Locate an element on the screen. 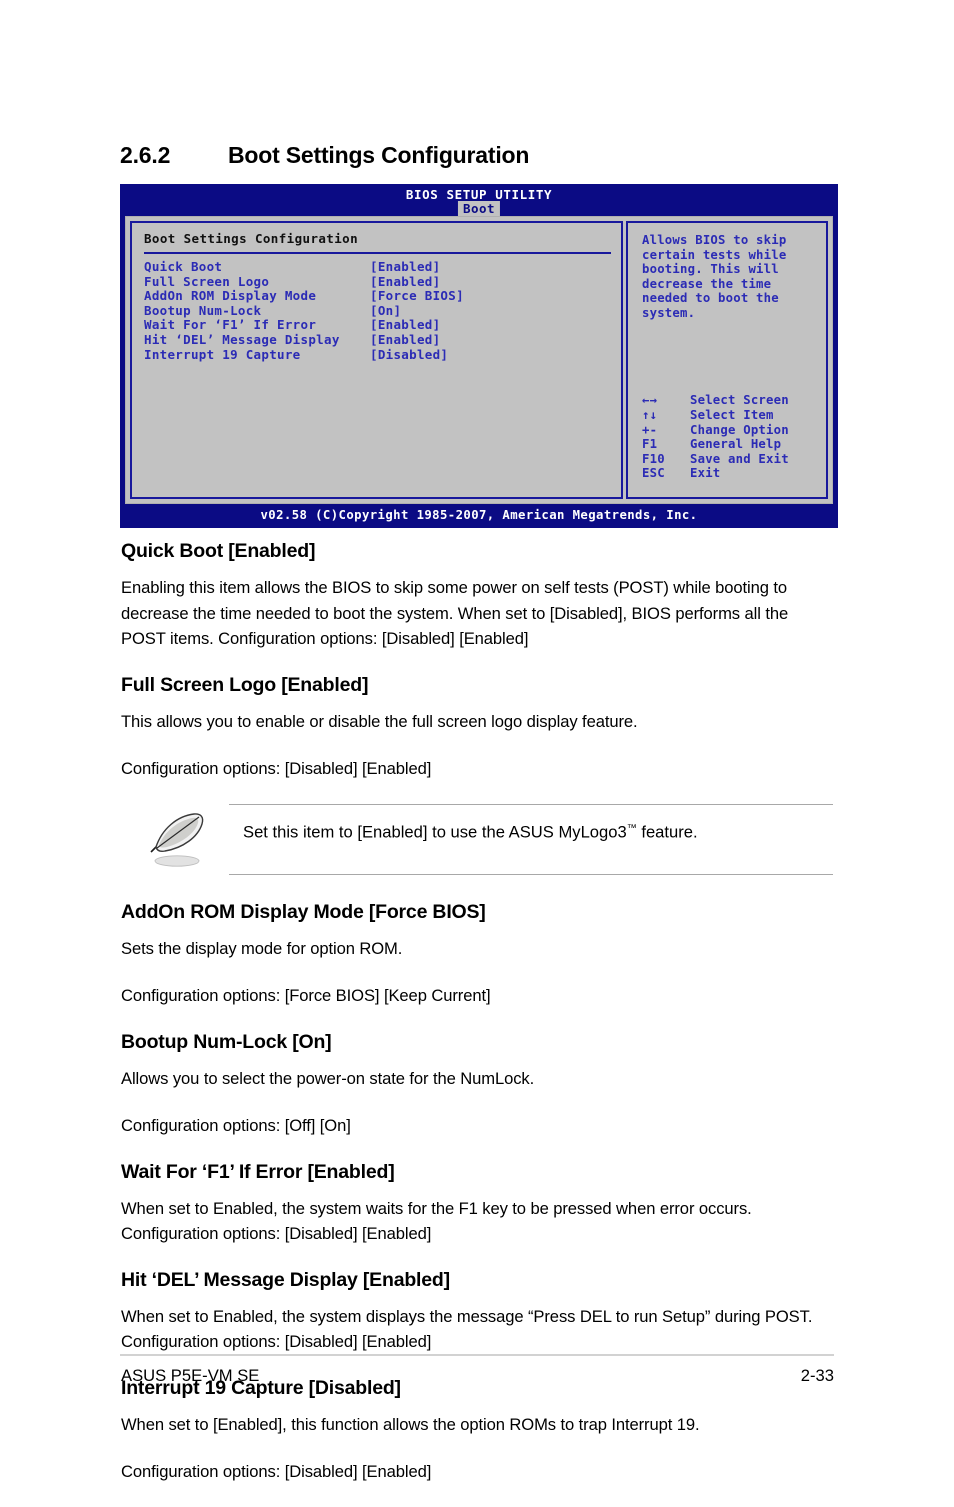 The image size is (954, 1507). heading-bootup-numlock: Bootup Num-Lock [On] is located at coordinates (226, 1041).